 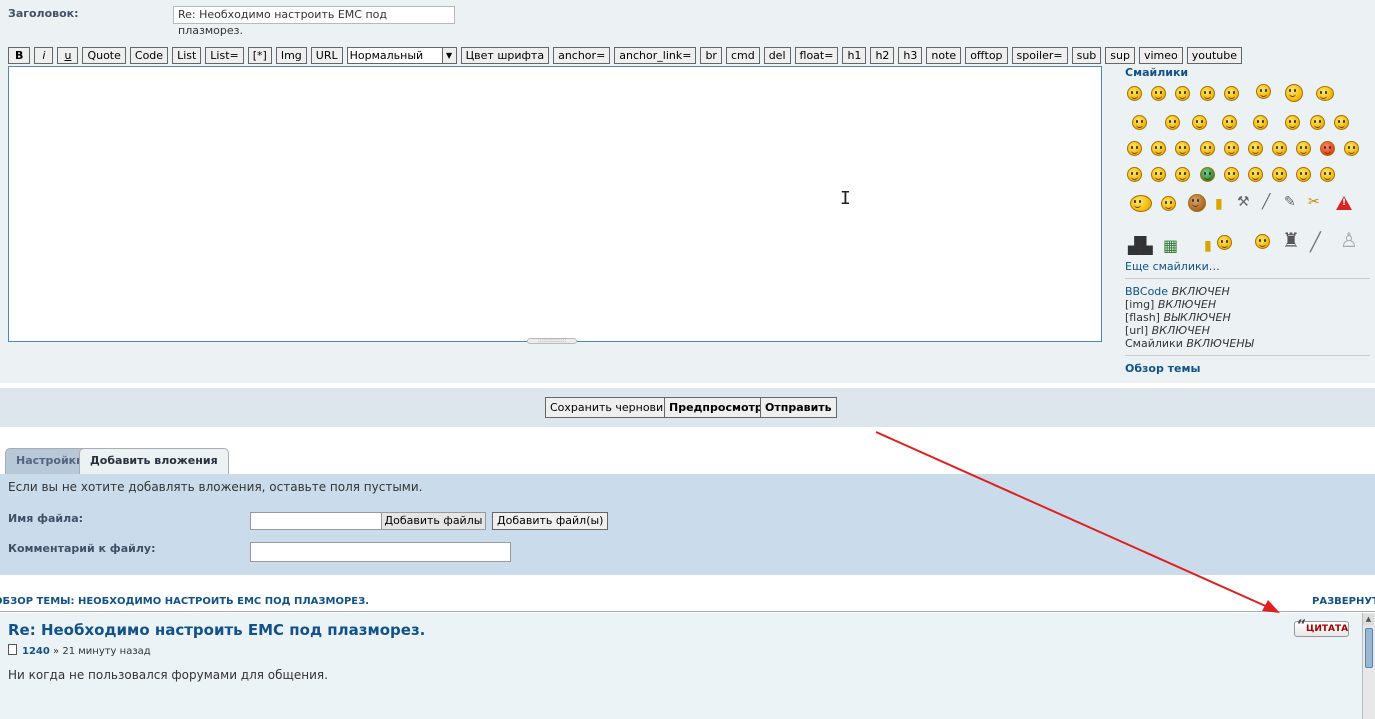 I want to click on ordered-list-button: List=, so click(x=224, y=55).